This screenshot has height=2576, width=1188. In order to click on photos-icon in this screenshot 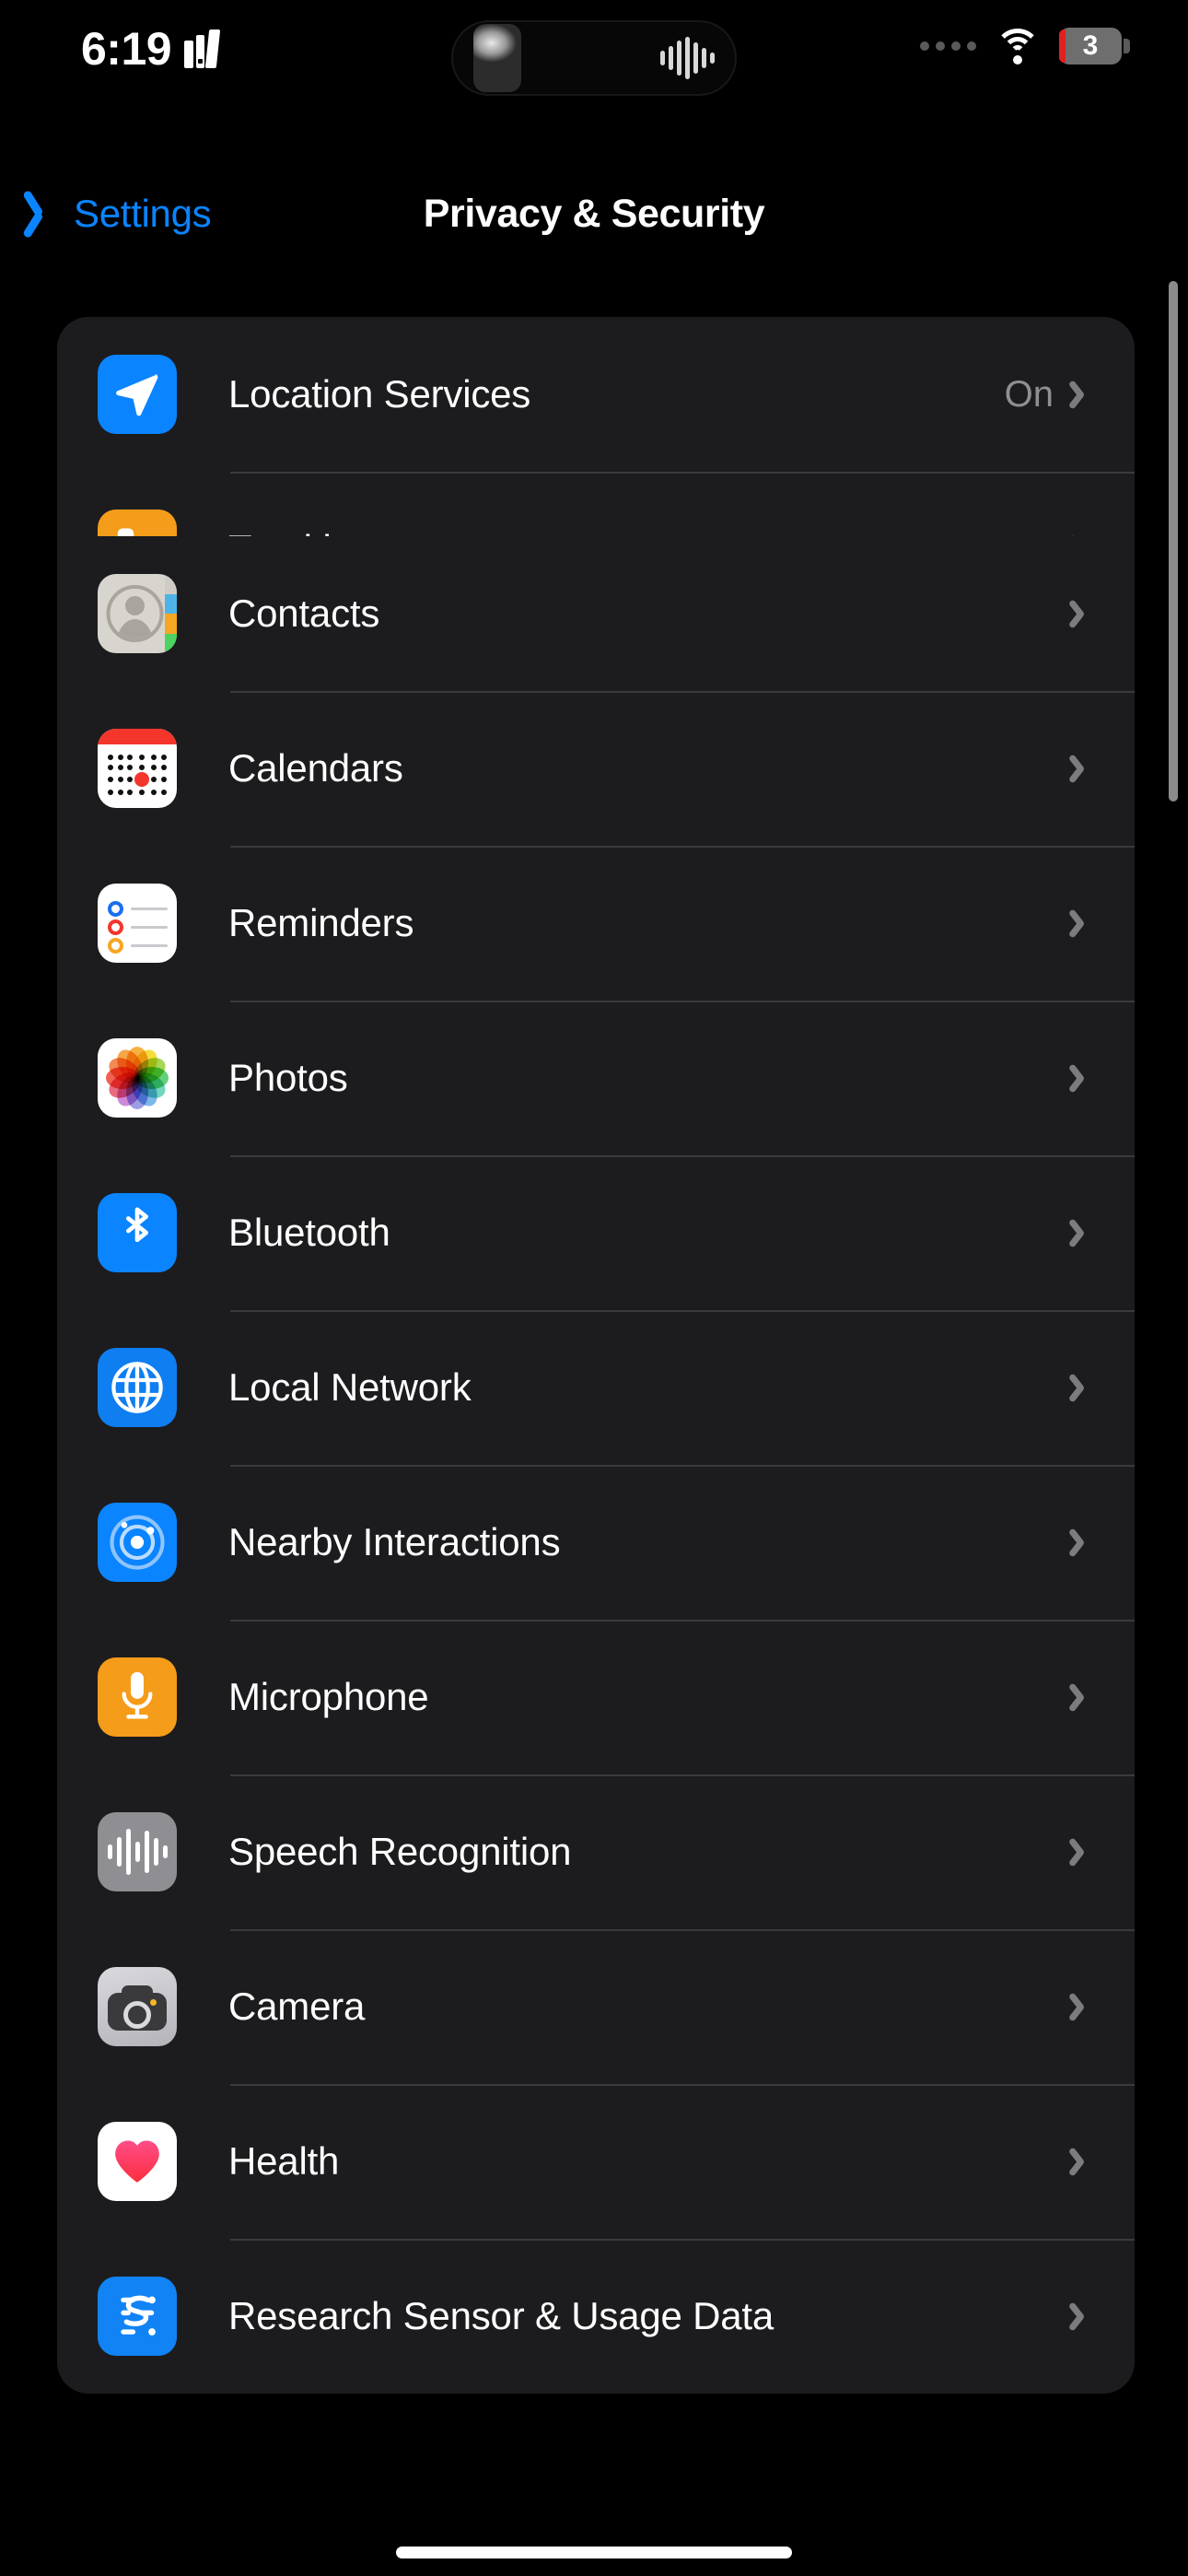, I will do `click(137, 1078)`.